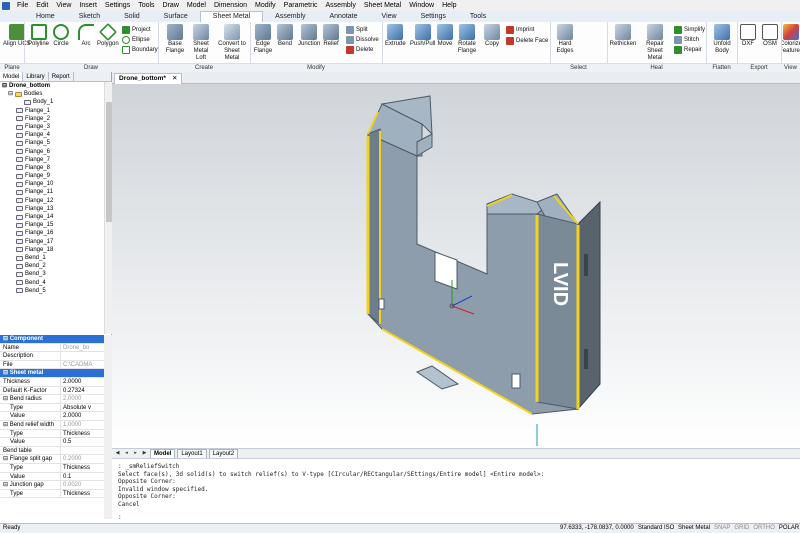 This screenshot has height=533, width=800. Describe the element at coordinates (309, 36) in the screenshot. I see `junction-button: Junction` at that location.